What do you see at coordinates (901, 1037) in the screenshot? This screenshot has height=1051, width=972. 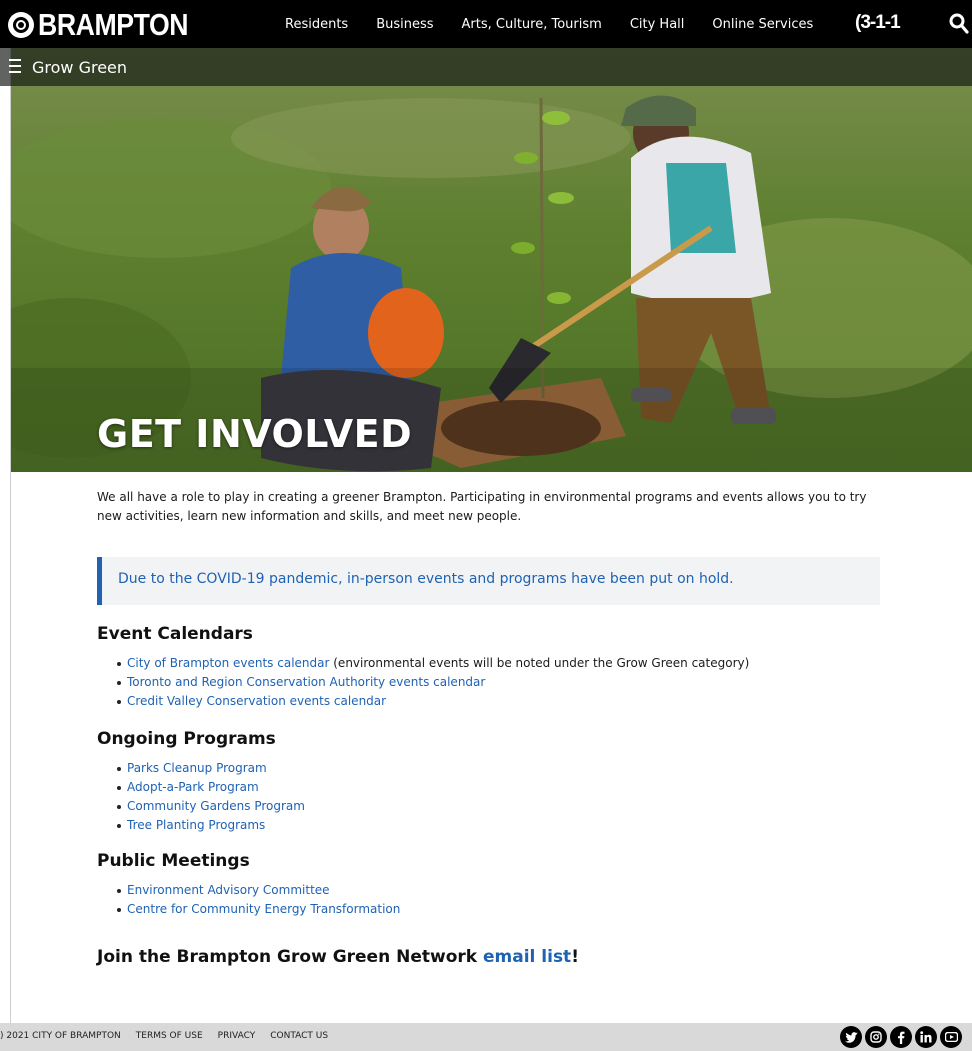 I see `facebook-icon` at bounding box center [901, 1037].